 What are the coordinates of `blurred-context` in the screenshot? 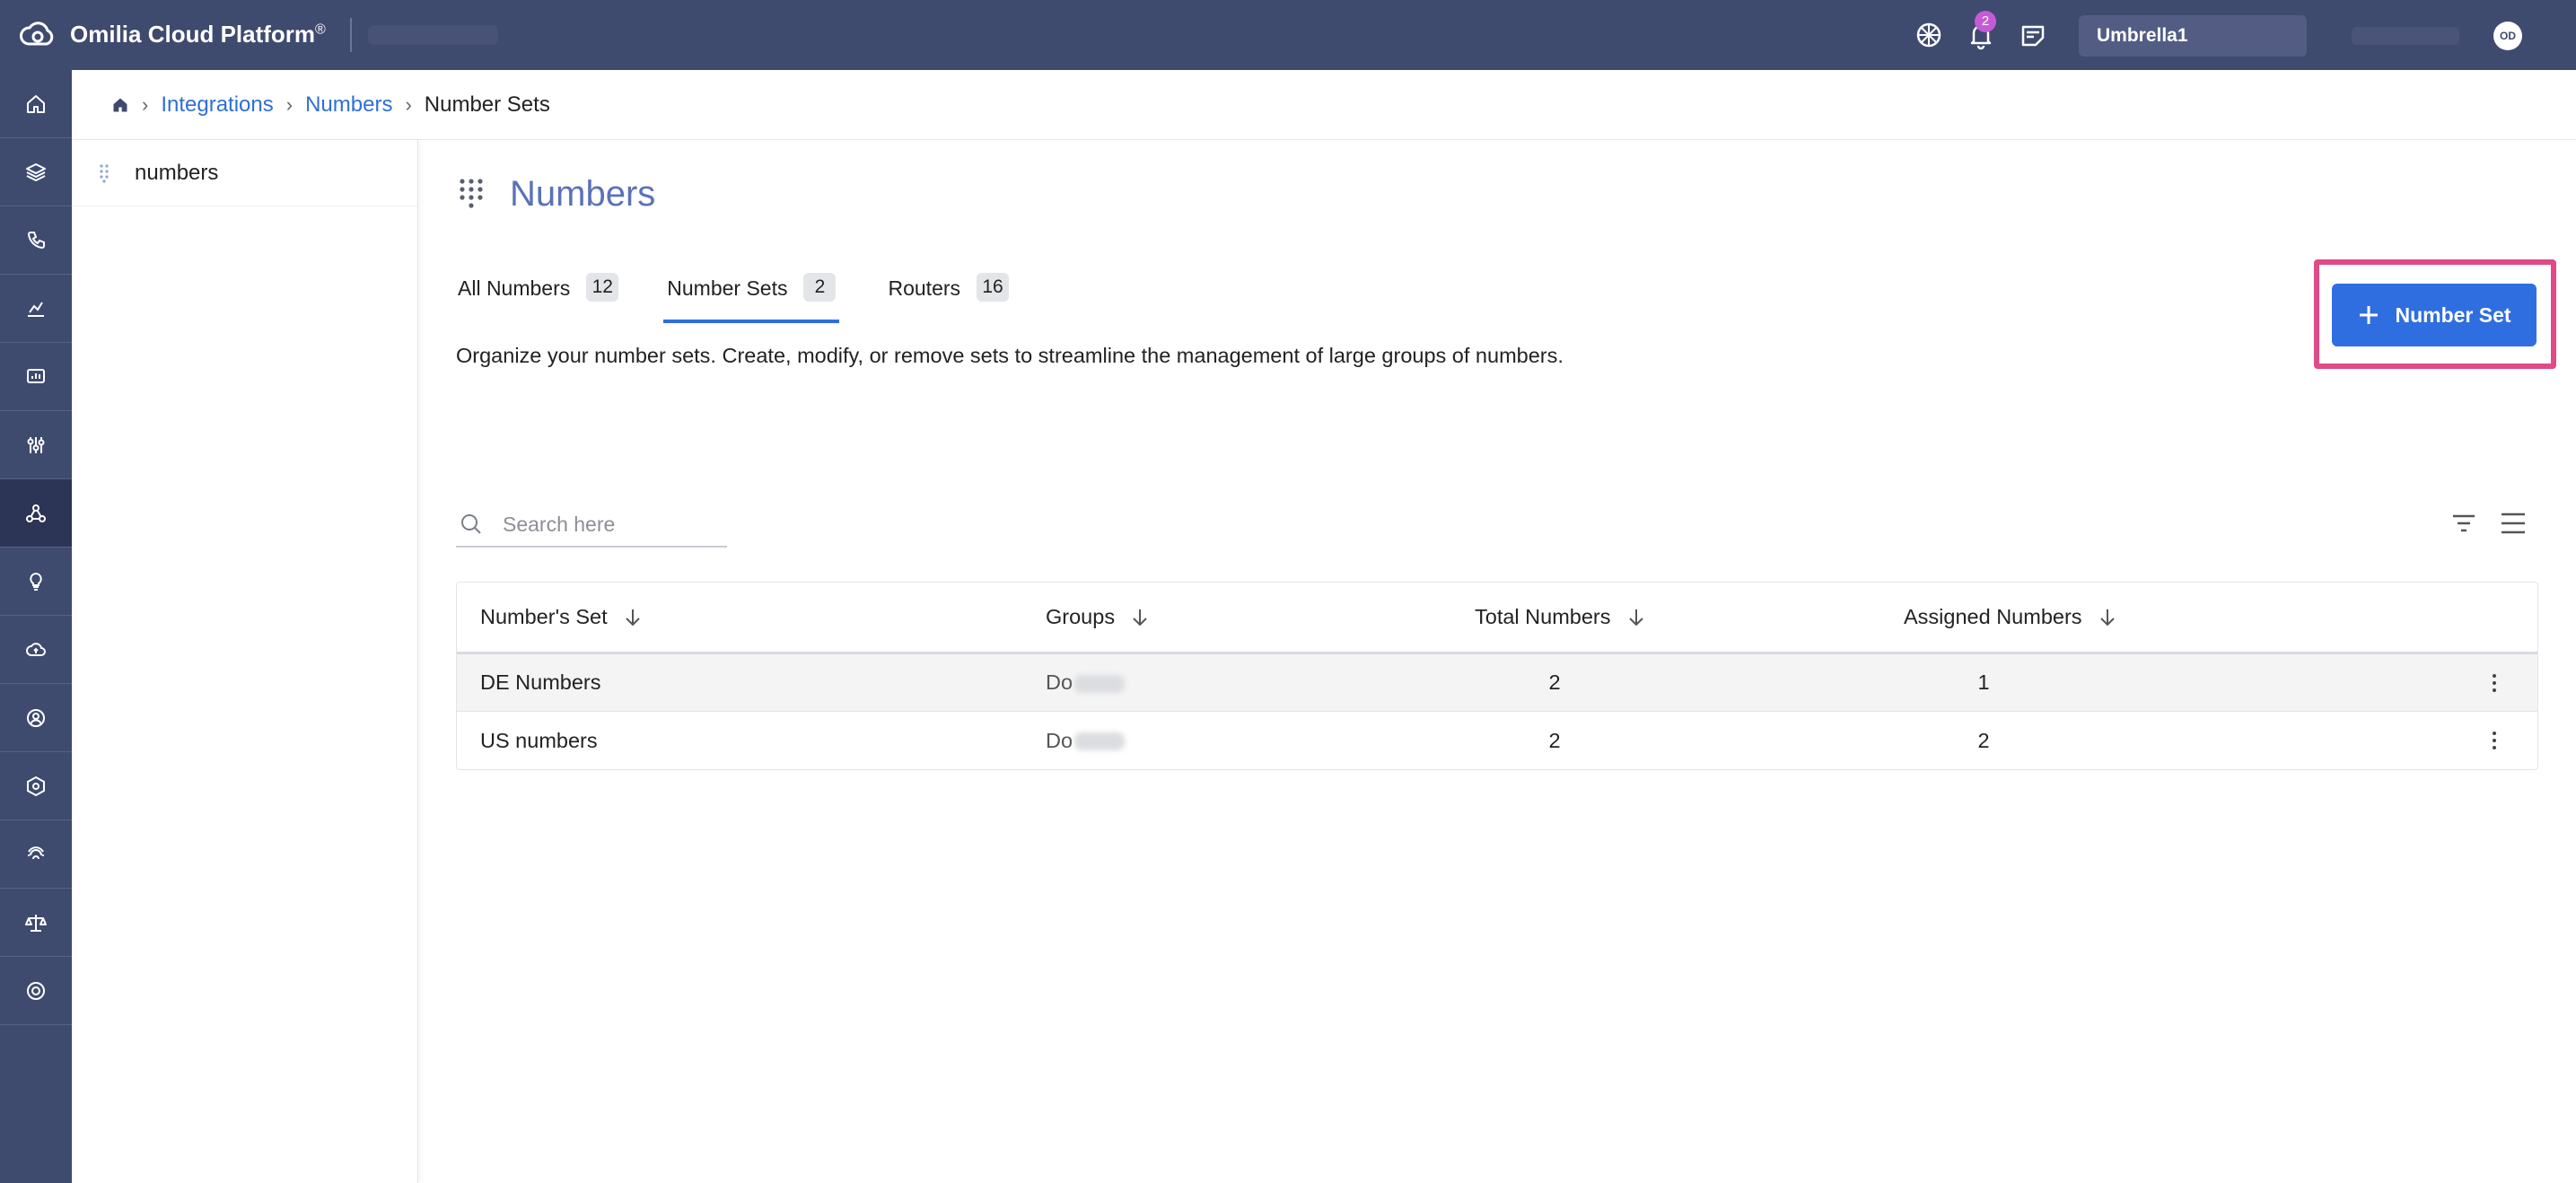 It's located at (433, 35).